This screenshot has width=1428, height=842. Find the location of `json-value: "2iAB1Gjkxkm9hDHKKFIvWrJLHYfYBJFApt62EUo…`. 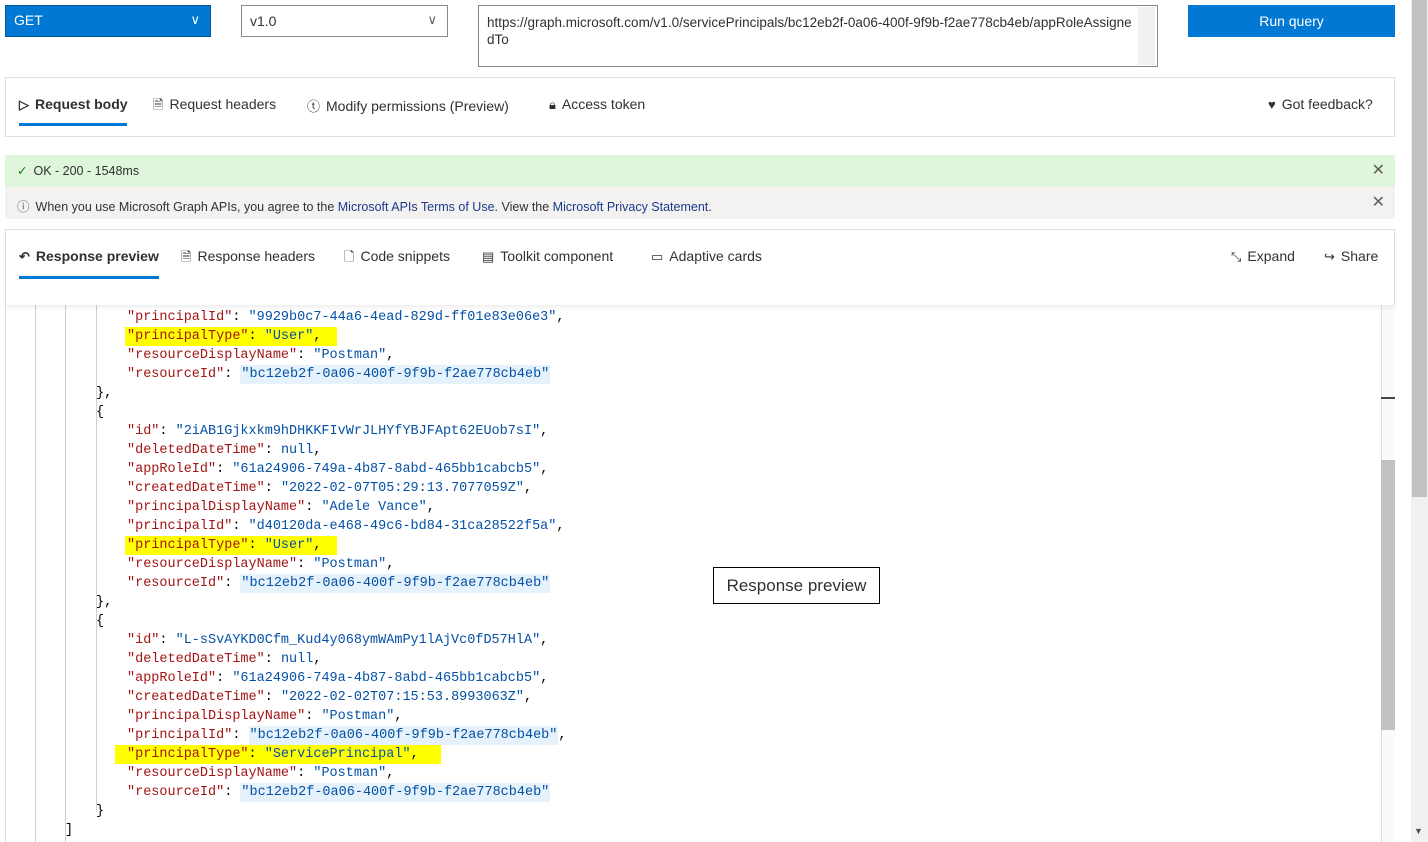

json-value: "2iAB1Gjkxkm9hDHKKFIvWrJLHYfYBJFApt62EUo… is located at coordinates (358, 431).